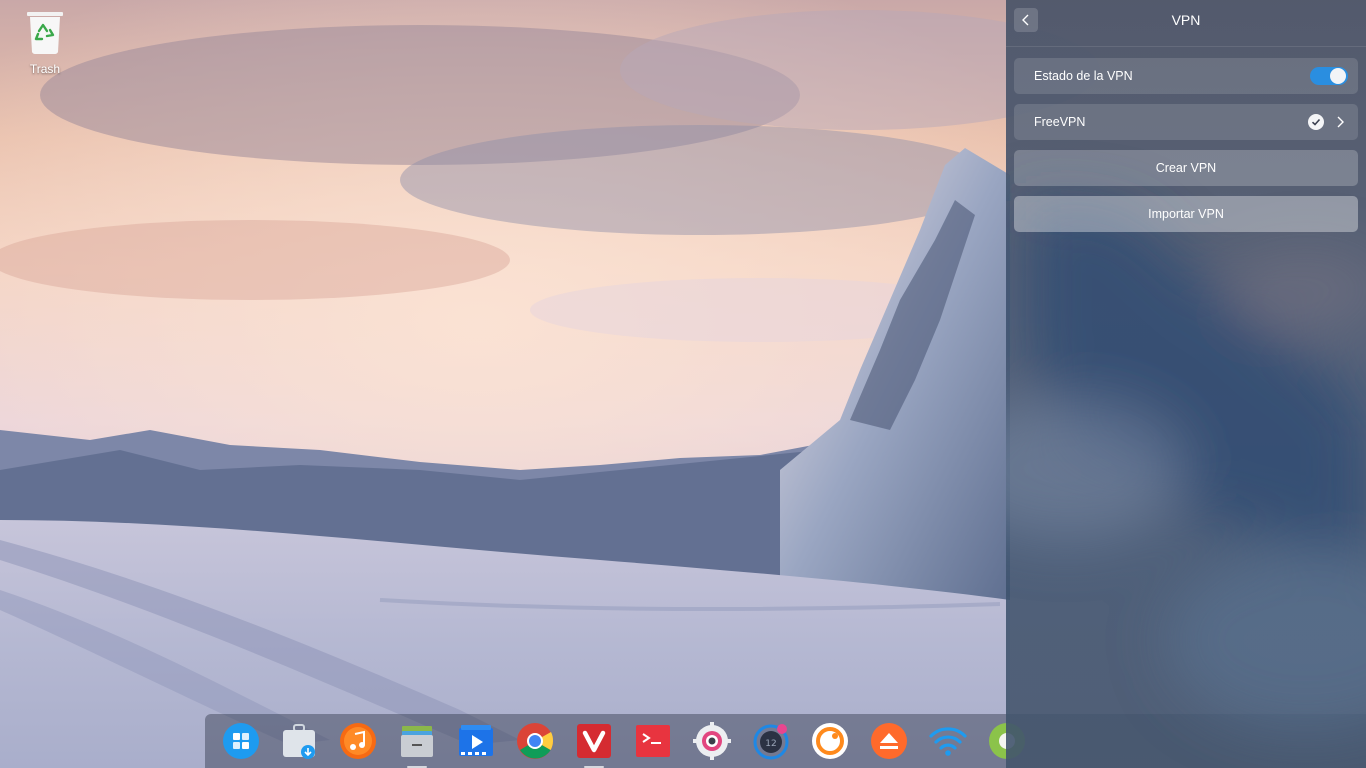 This screenshot has width=1366, height=768. Describe the element at coordinates (1186, 214) in the screenshot. I see `import-vpn-button: Importar VPN` at that location.